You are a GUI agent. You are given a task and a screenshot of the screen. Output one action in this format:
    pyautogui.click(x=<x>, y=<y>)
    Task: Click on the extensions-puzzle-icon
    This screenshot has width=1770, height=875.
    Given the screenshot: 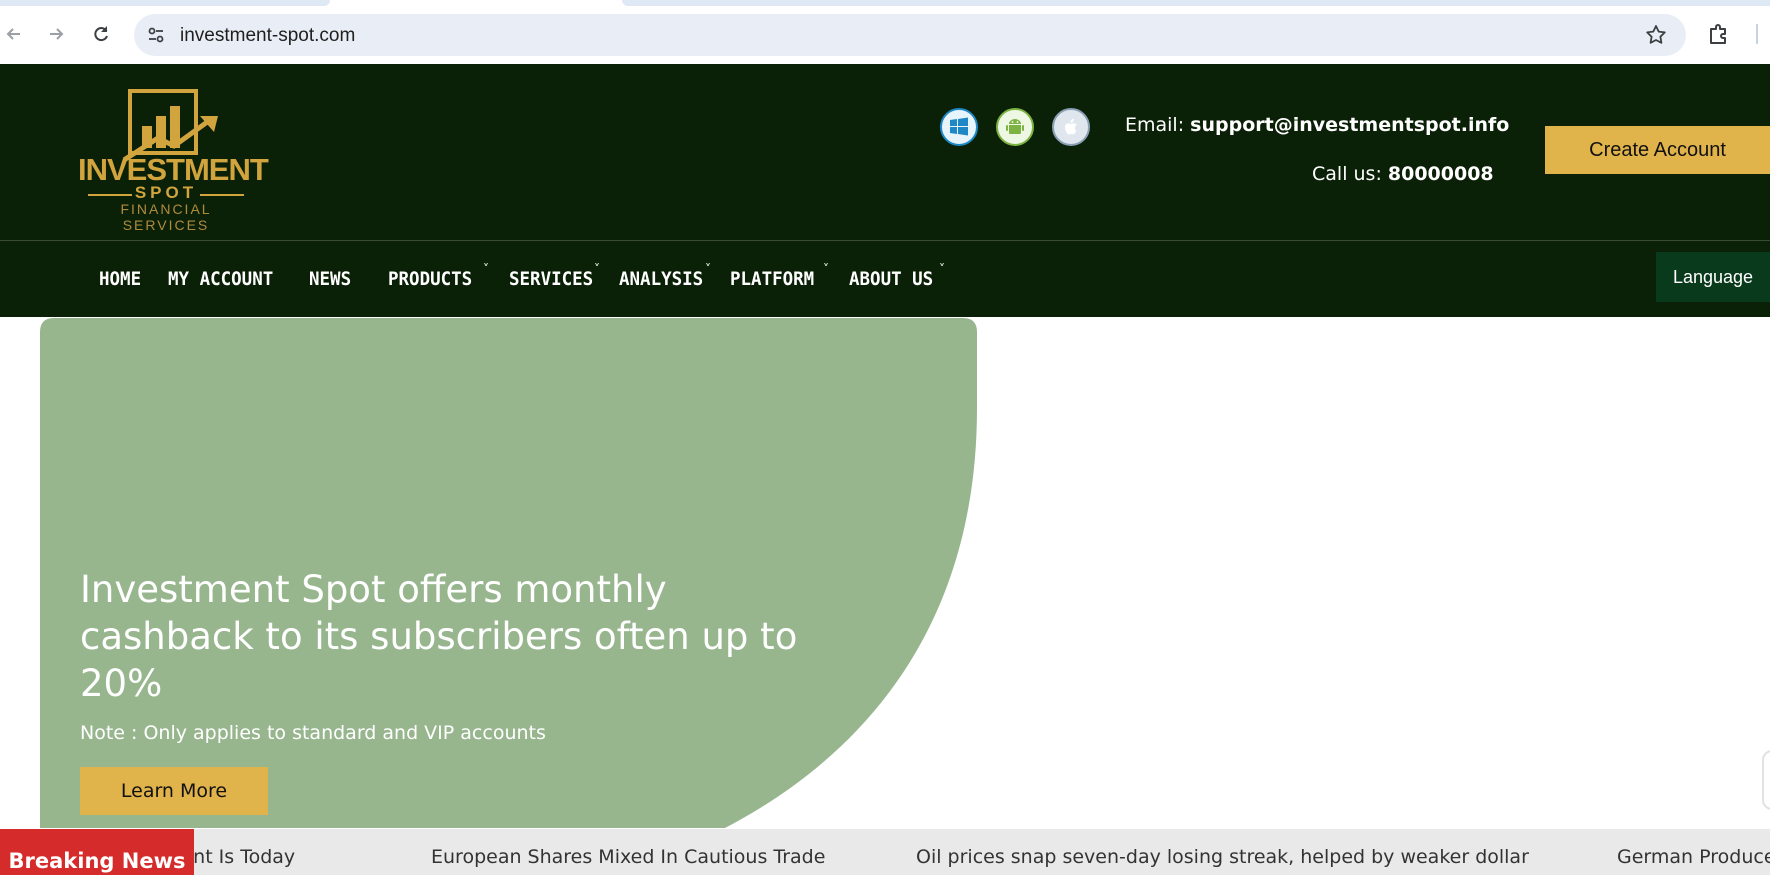 What is the action you would take?
    pyautogui.click(x=1719, y=34)
    